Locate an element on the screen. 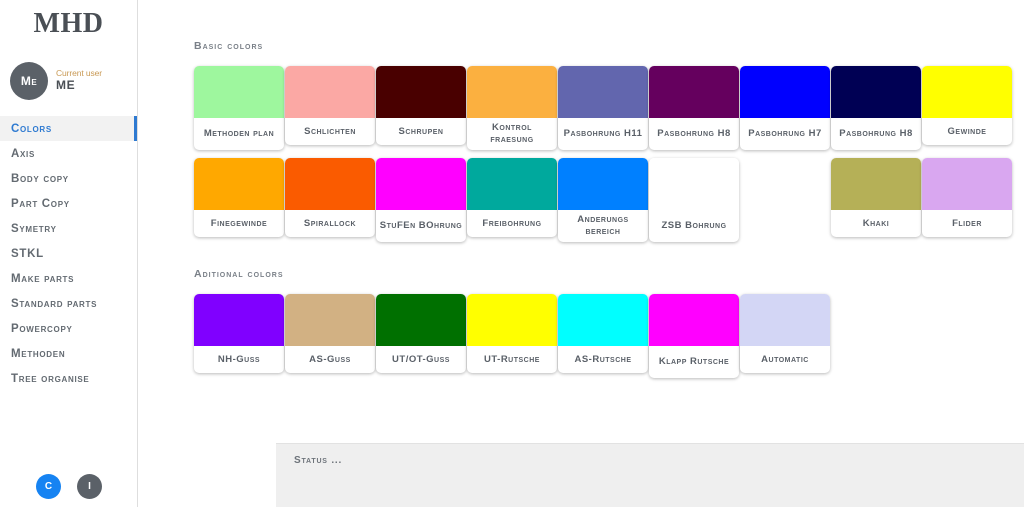  color-card: Schrupen is located at coordinates (421, 105).